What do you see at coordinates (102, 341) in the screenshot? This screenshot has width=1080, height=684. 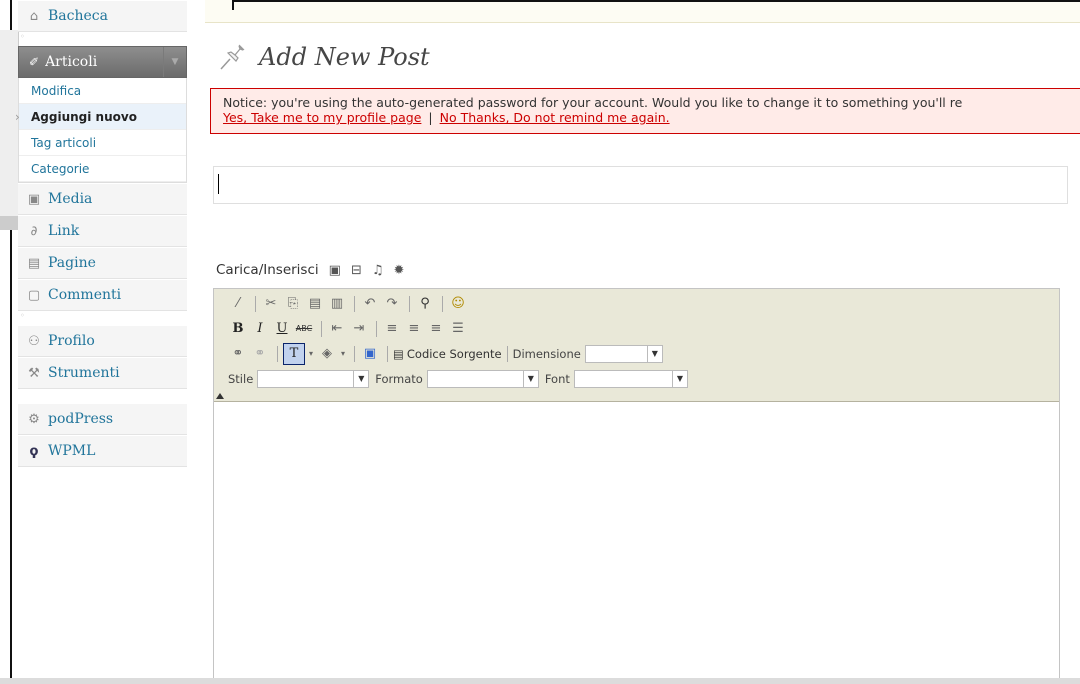 I see `sidebar-item-profilo: ⚇ Profilo` at bounding box center [102, 341].